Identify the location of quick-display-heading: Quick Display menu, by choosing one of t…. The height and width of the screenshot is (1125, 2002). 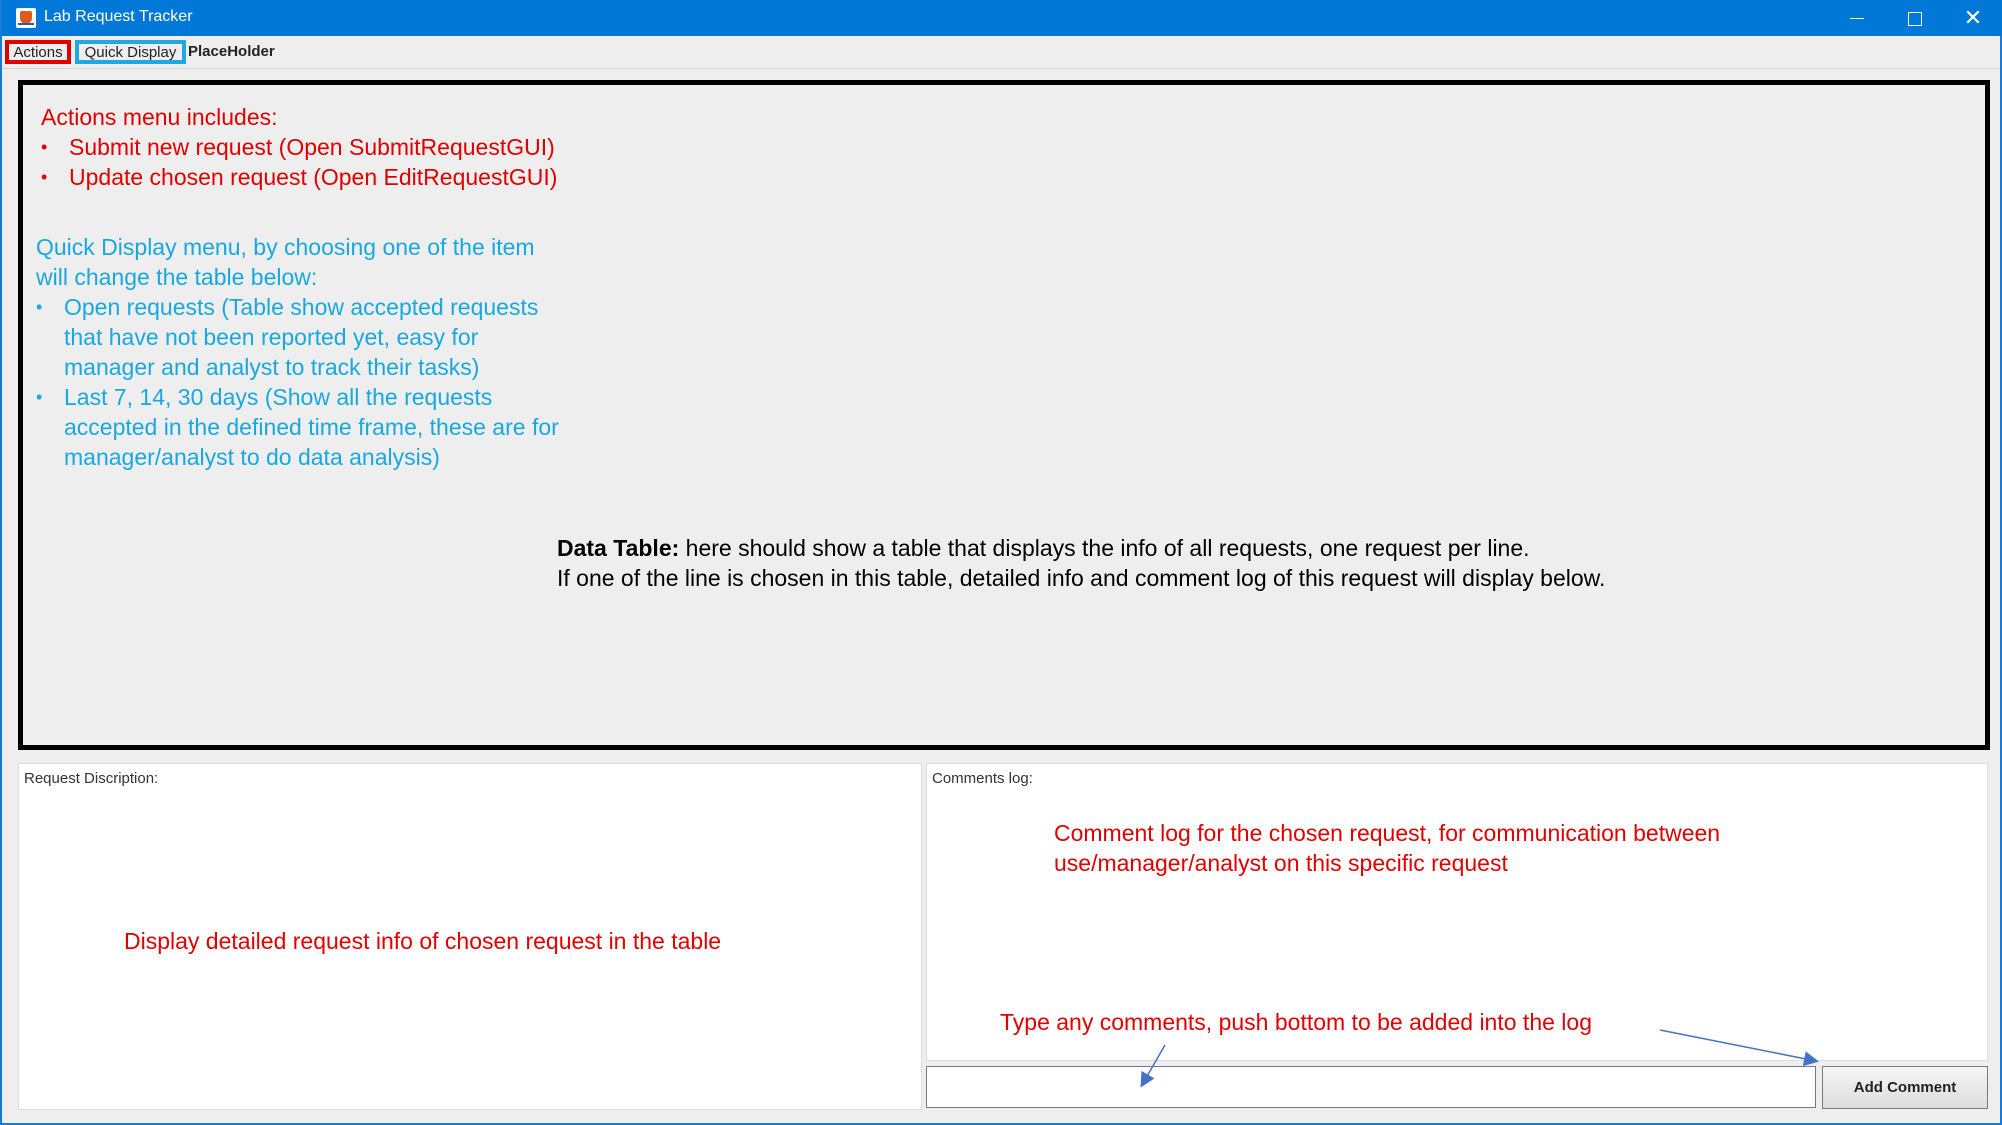
(285, 247).